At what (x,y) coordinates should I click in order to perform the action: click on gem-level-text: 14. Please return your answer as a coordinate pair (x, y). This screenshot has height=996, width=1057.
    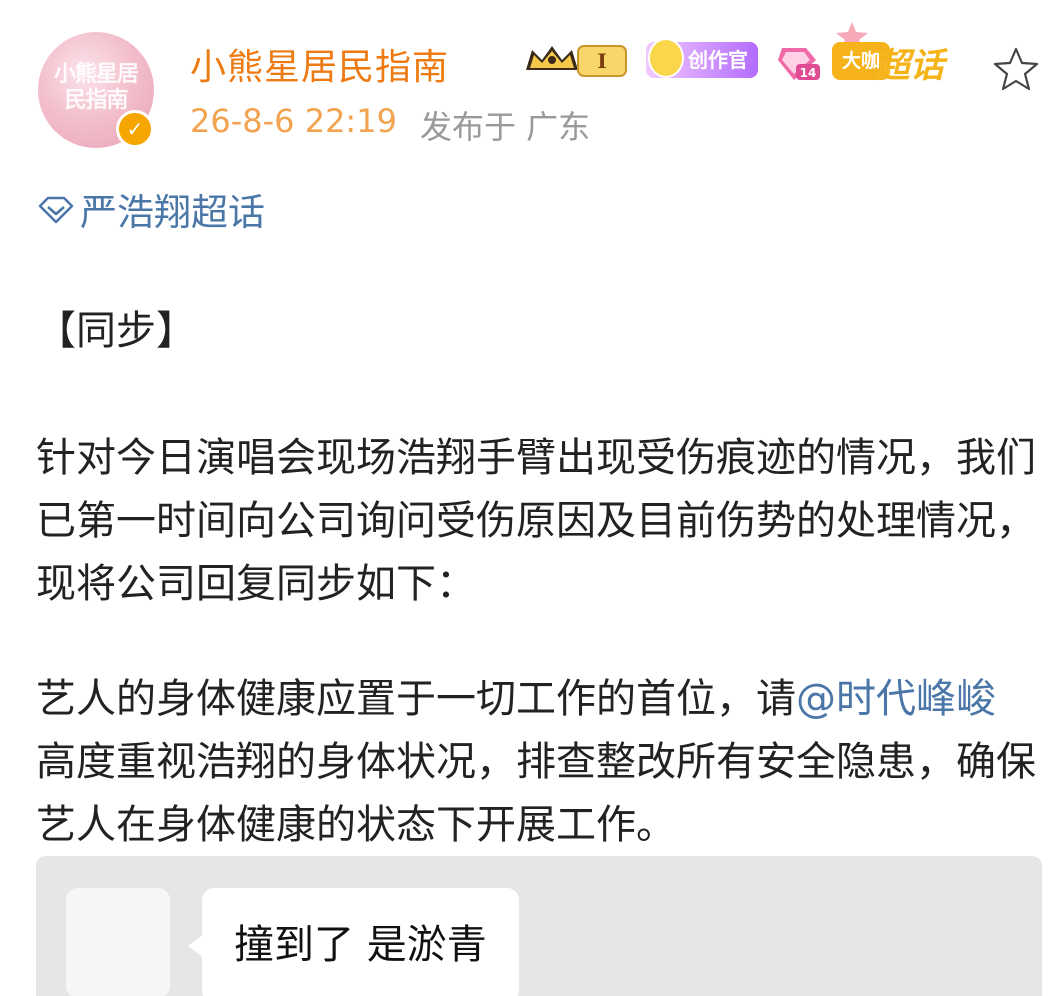
    Looking at the image, I should click on (808, 73).